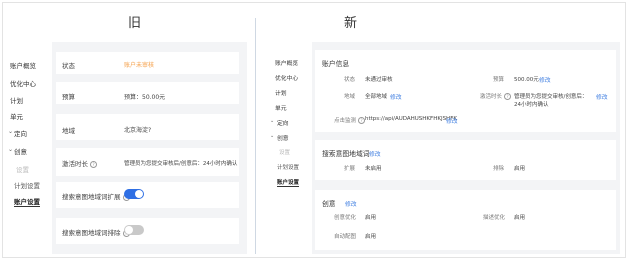 This screenshot has width=630, height=261. I want to click on new-nav-optimize: 优化中心, so click(286, 77).